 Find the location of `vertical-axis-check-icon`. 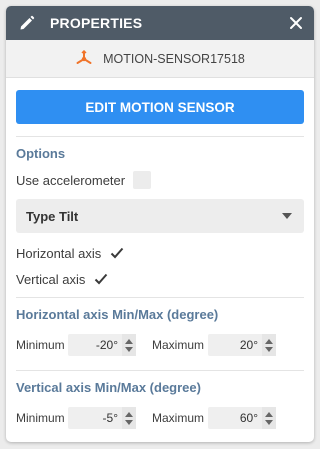

vertical-axis-check-icon is located at coordinates (101, 279).